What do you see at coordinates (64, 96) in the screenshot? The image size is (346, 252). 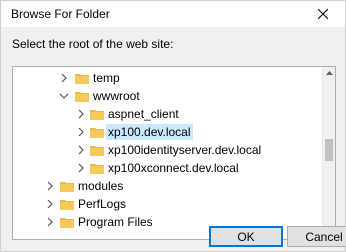 I see `chevron-down-icon` at bounding box center [64, 96].